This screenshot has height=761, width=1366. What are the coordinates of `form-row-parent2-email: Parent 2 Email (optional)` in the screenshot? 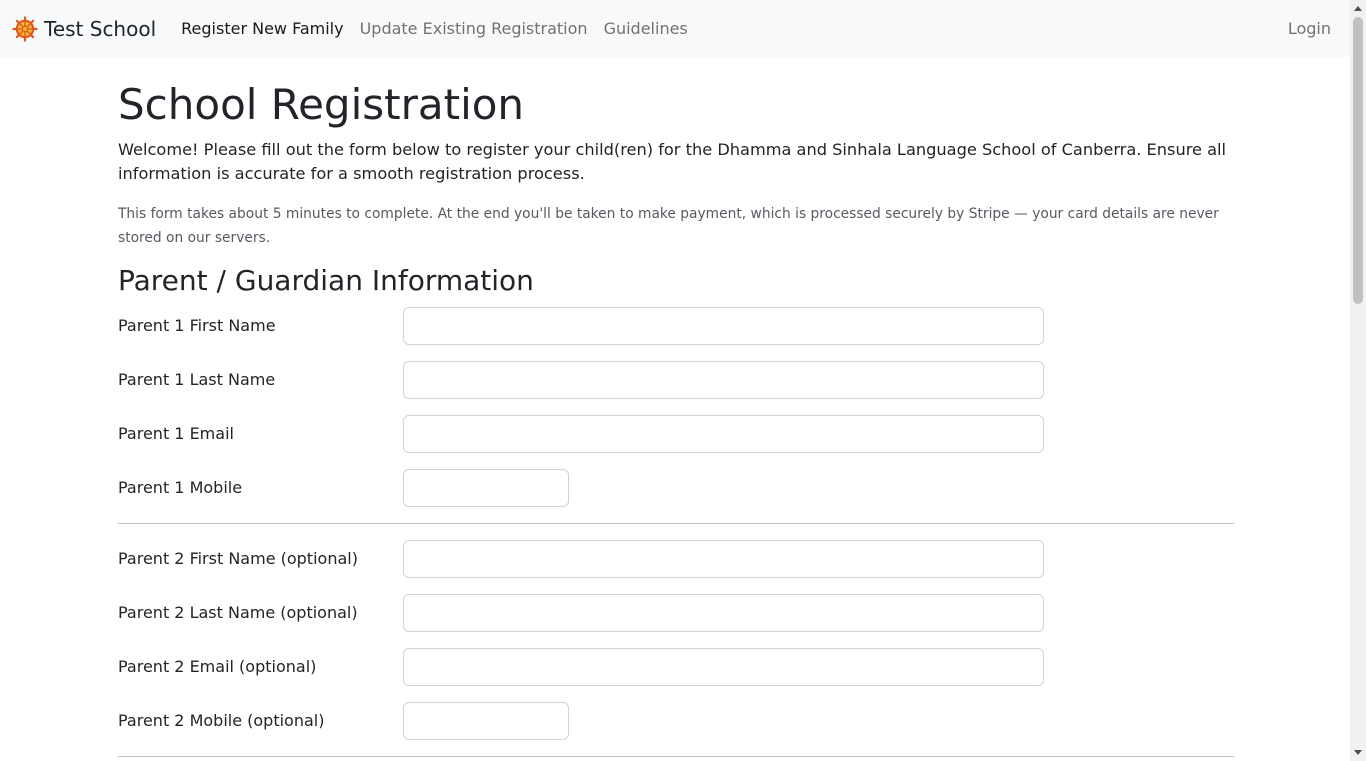 It's located at (676, 667).